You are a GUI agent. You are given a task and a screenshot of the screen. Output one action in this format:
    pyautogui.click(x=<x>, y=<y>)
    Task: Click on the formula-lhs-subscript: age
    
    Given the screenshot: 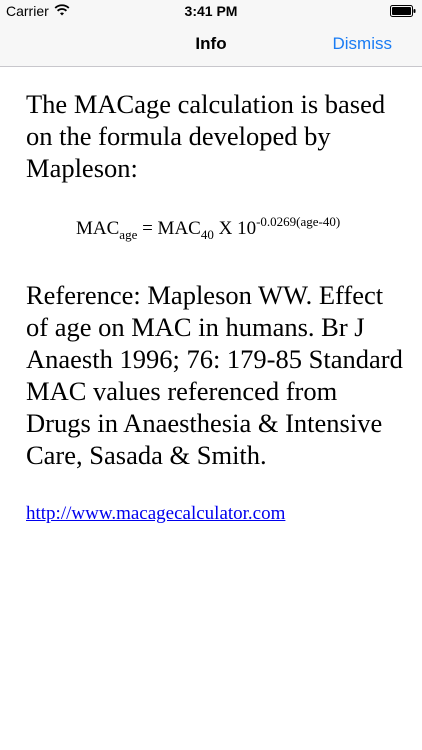 What is the action you would take?
    pyautogui.click(x=128, y=234)
    